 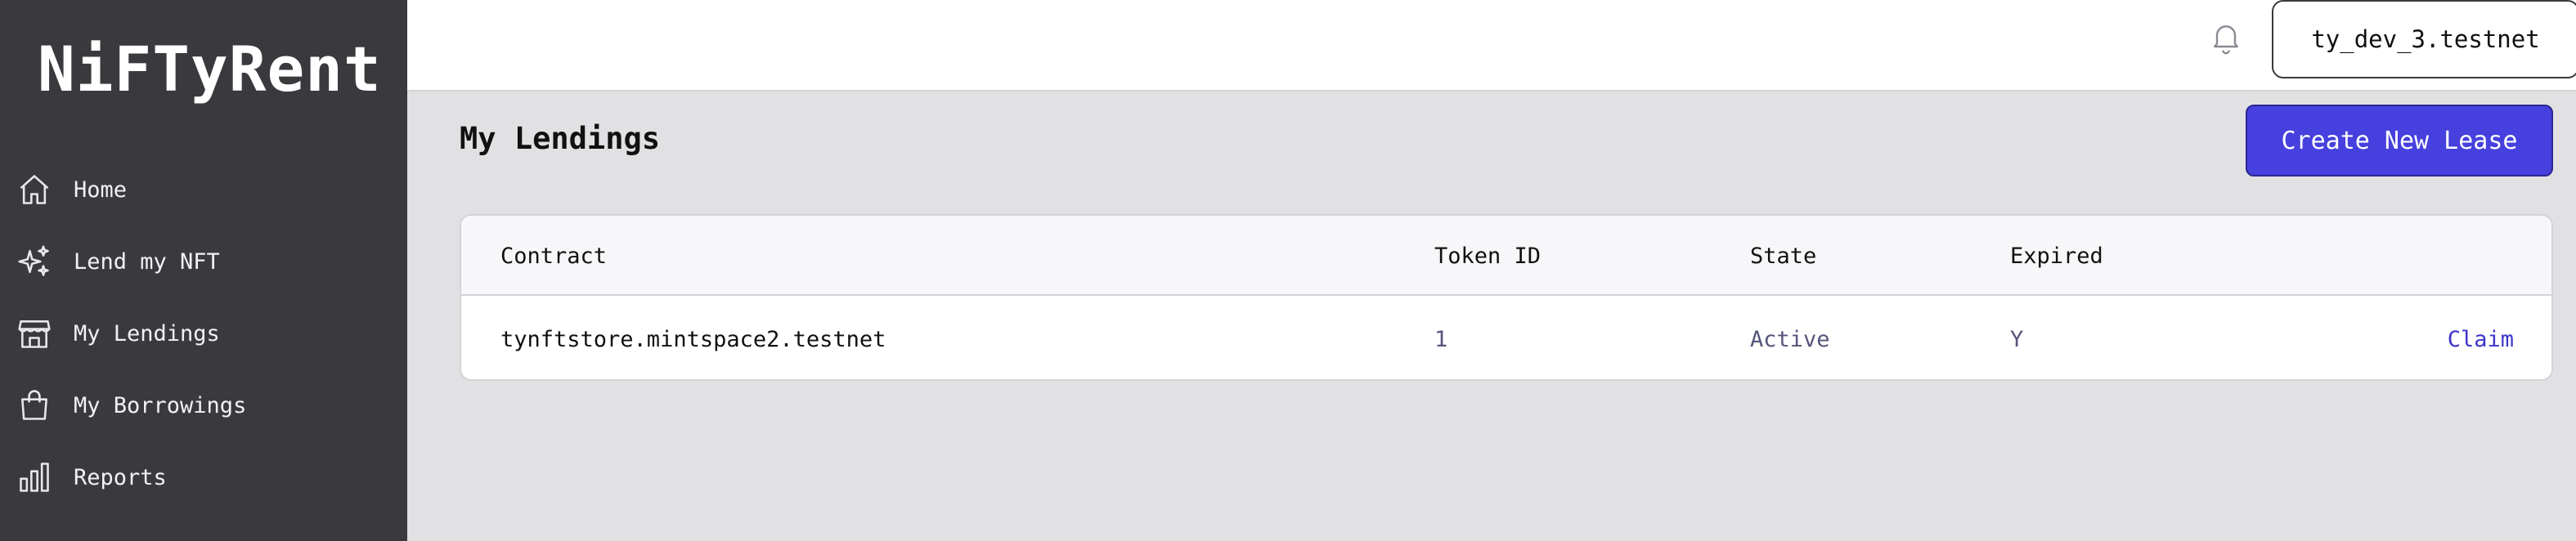 I want to click on claim-link: Claim, so click(x=2481, y=339).